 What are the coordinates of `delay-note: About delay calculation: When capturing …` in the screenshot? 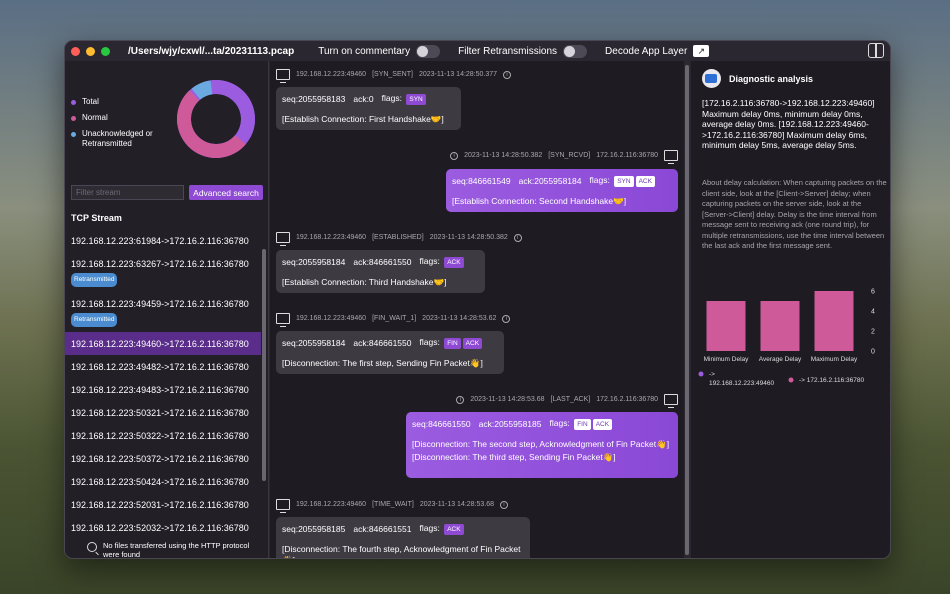 It's located at (794, 214).